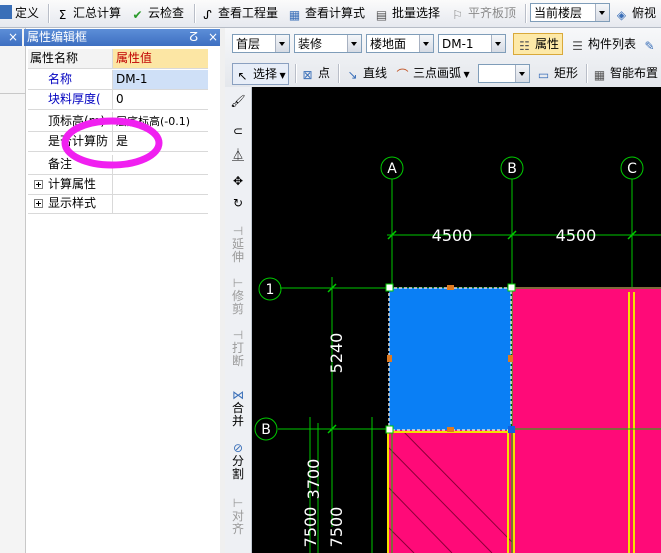  I want to click on axis-label-y: B, so click(266, 430).